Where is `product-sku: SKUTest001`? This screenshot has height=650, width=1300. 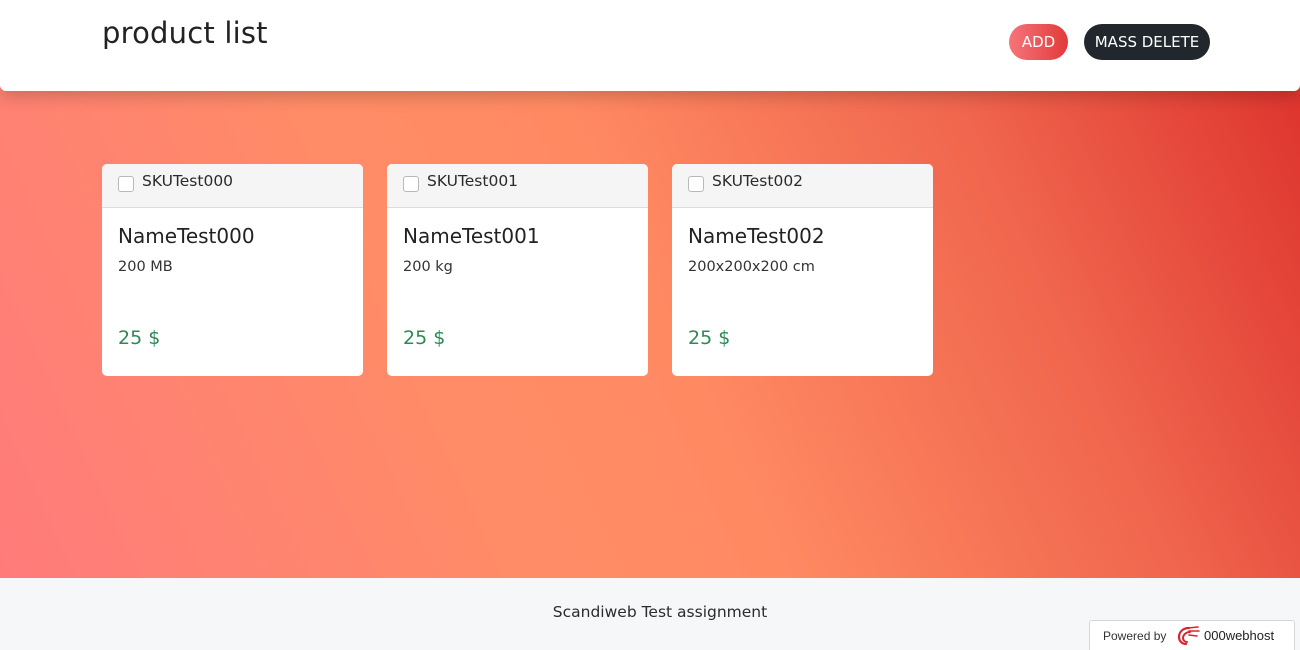
product-sku: SKUTest001 is located at coordinates (473, 181).